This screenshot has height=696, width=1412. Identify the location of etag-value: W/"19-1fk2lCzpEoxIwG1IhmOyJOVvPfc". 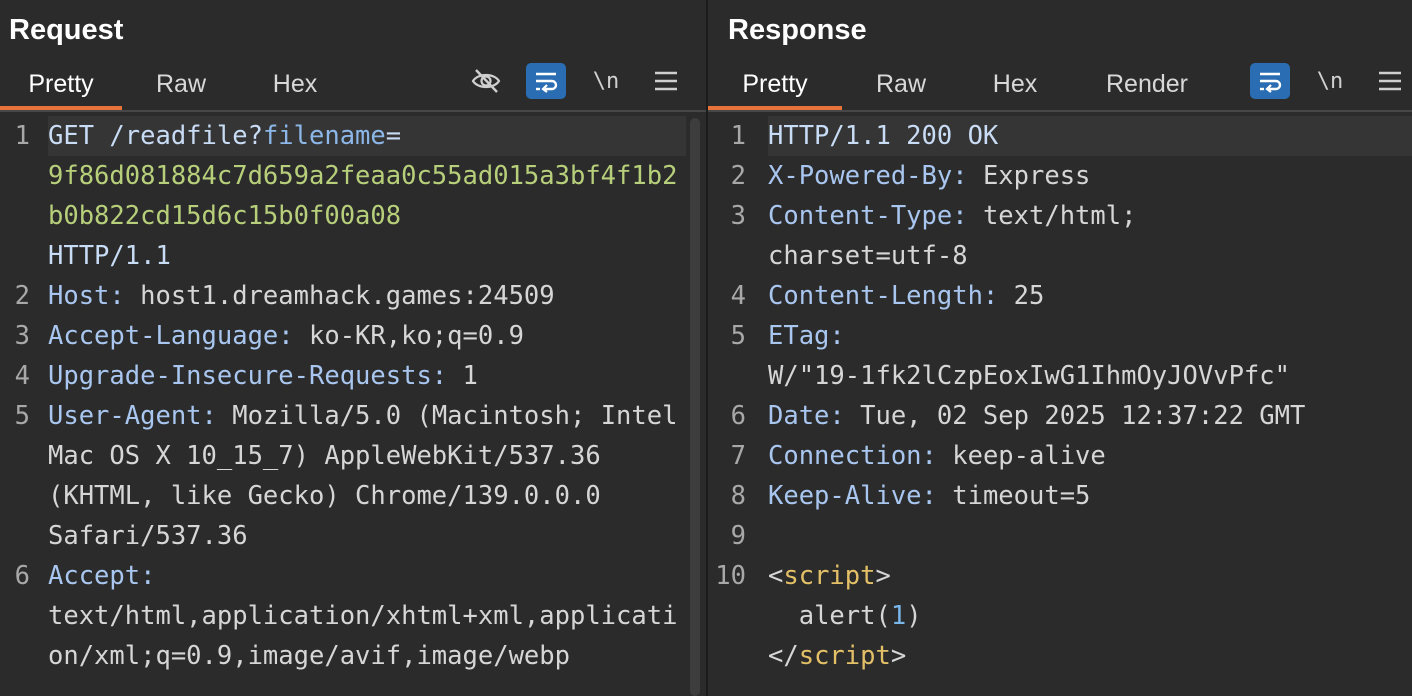
(1029, 376).